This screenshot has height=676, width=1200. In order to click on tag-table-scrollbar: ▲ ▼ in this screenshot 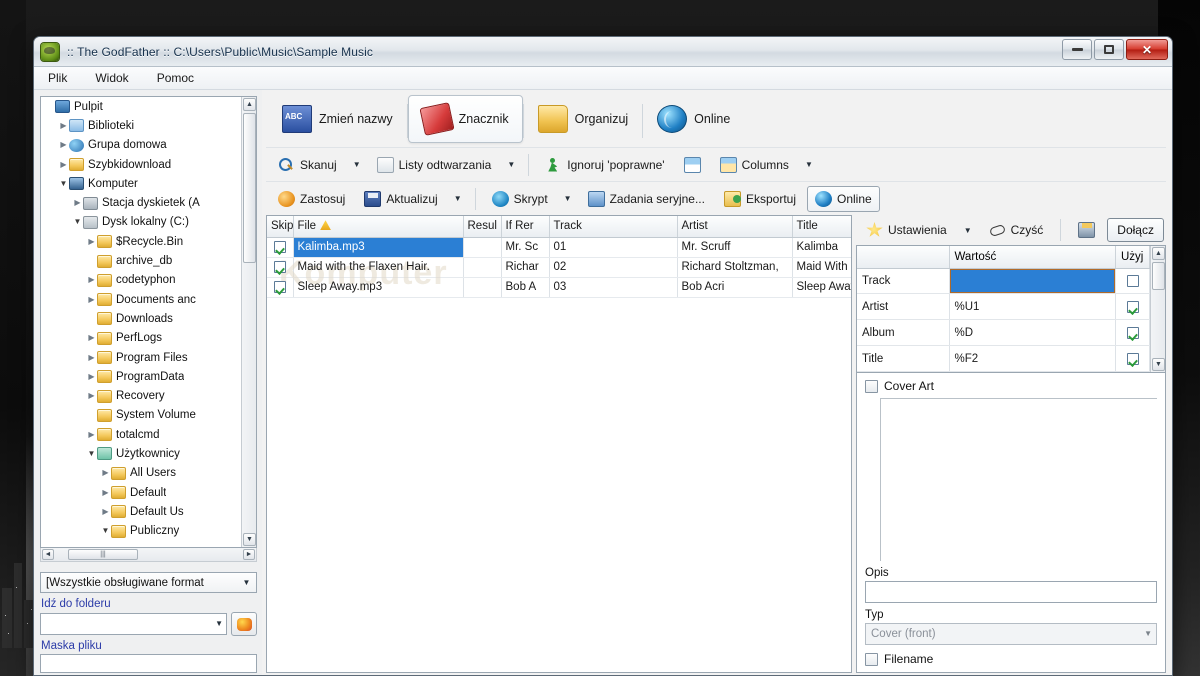, I will do `click(1157, 309)`.